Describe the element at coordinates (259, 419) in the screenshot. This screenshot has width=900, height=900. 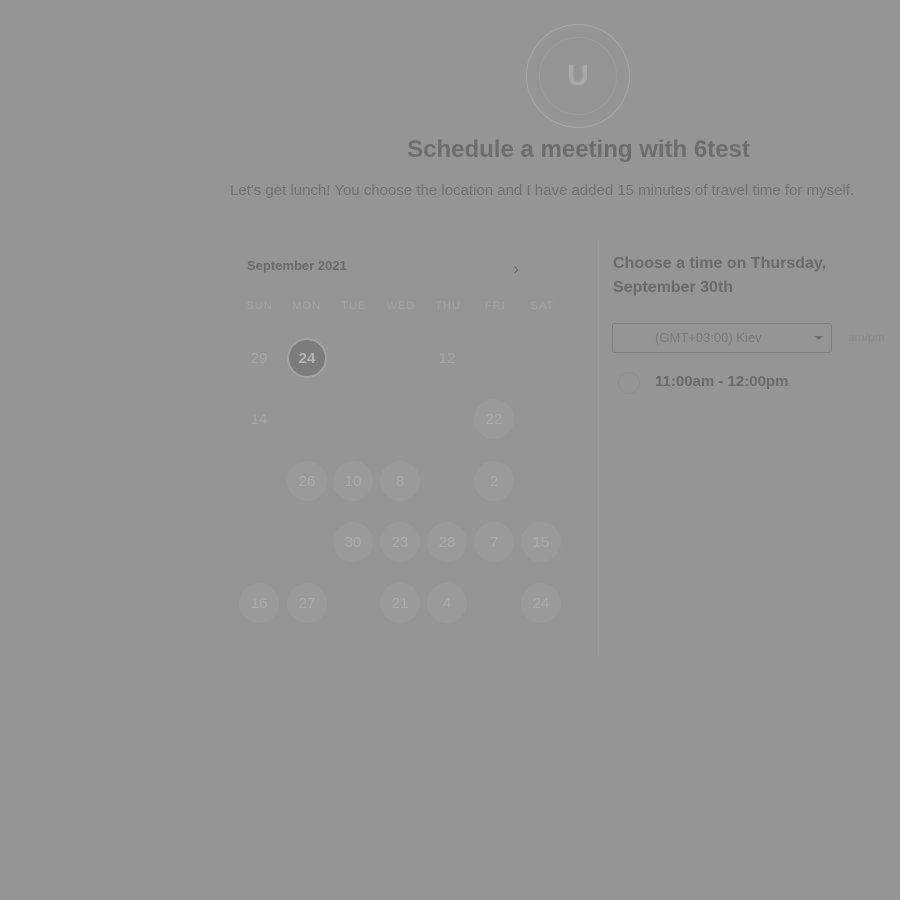
I see `calendar-day: 14` at that location.